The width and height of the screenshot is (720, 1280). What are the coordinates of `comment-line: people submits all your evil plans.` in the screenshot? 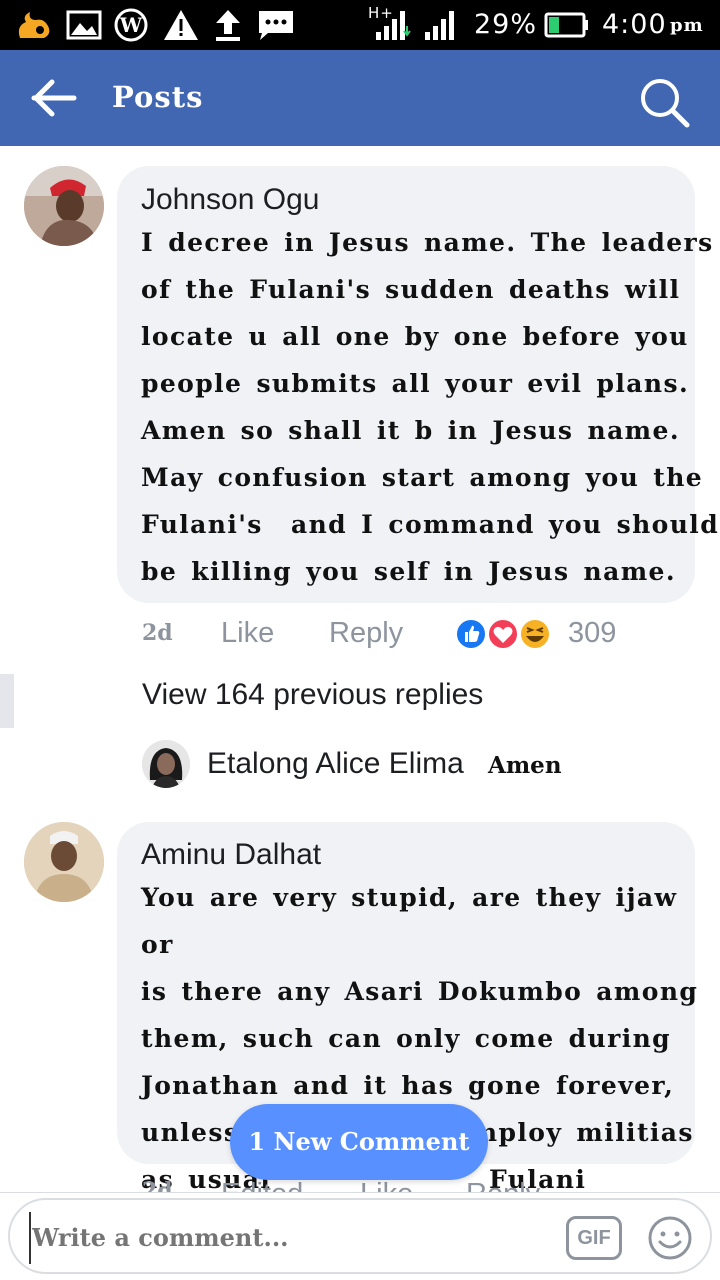 It's located at (415, 383).